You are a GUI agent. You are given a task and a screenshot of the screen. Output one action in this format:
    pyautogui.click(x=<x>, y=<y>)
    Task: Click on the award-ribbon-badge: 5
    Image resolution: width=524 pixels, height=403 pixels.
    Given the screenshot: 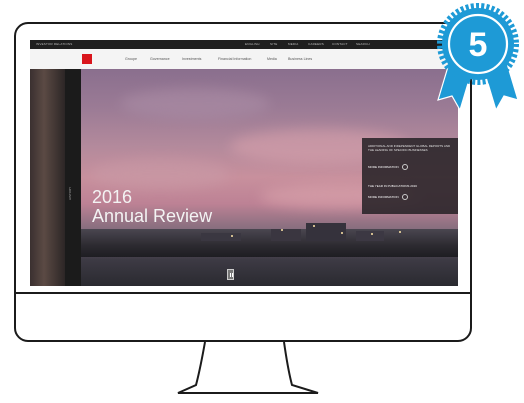 What is the action you would take?
    pyautogui.click(x=478, y=57)
    